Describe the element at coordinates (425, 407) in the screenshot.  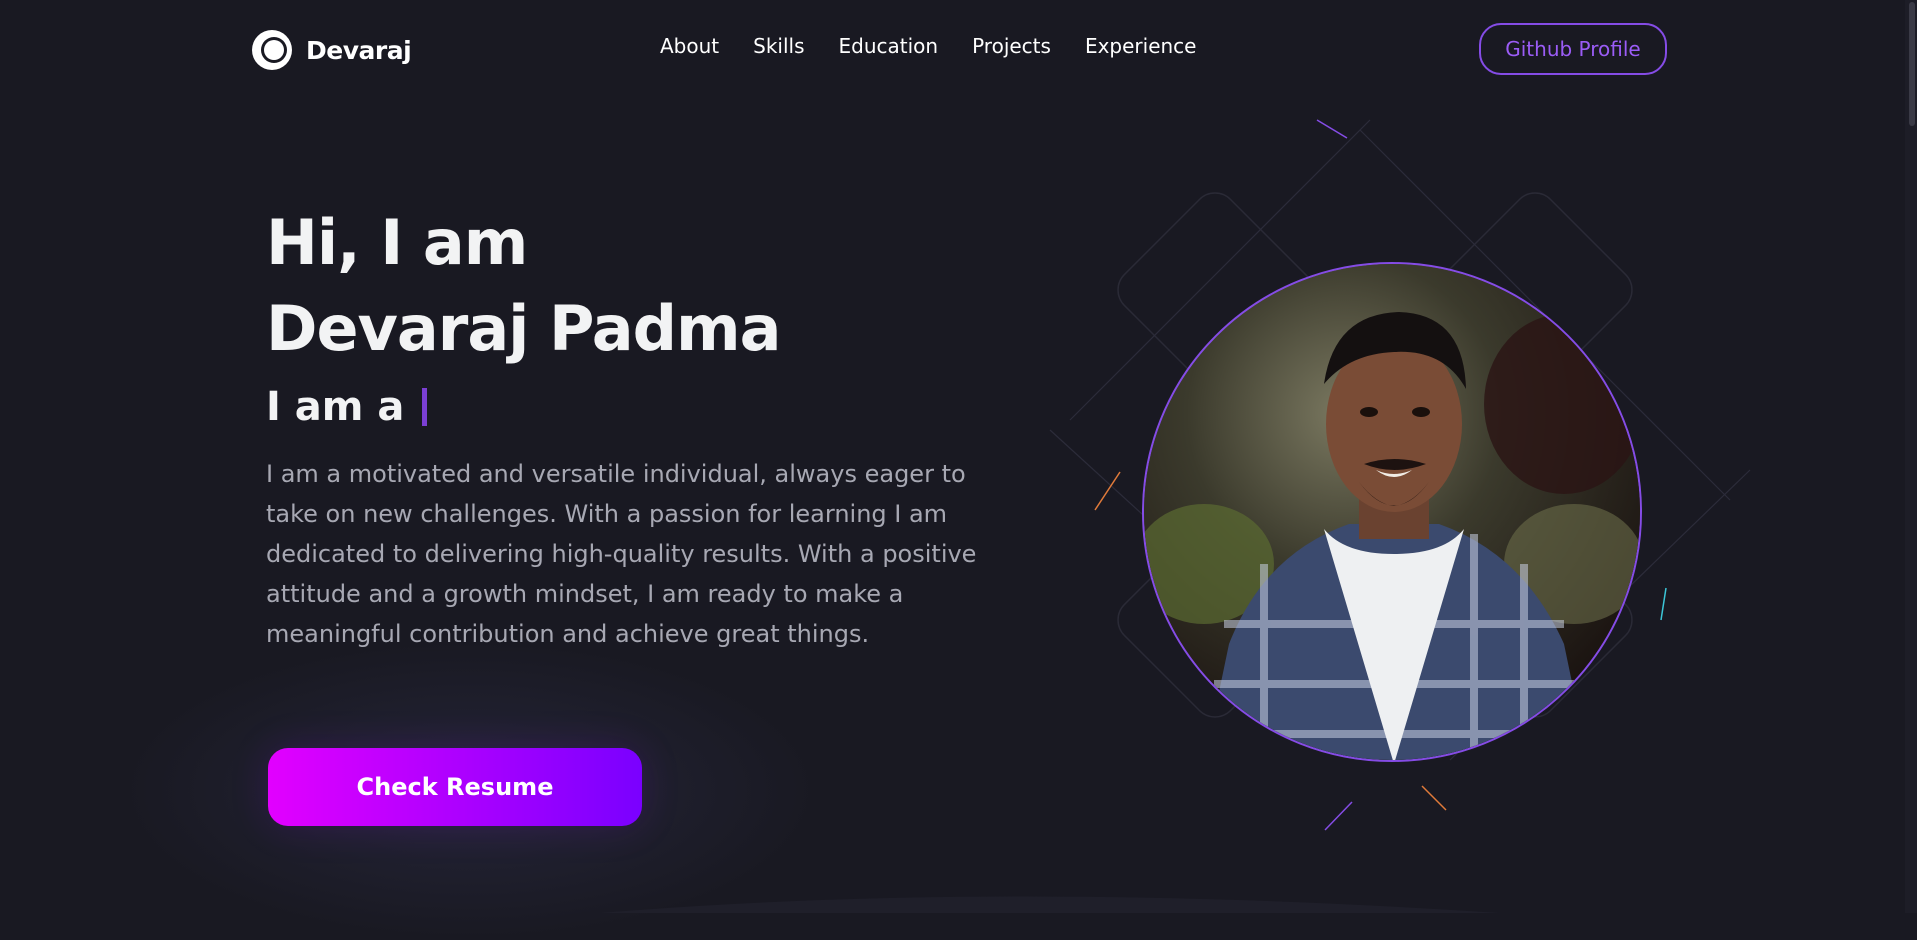
I see `typing-cursor` at that location.